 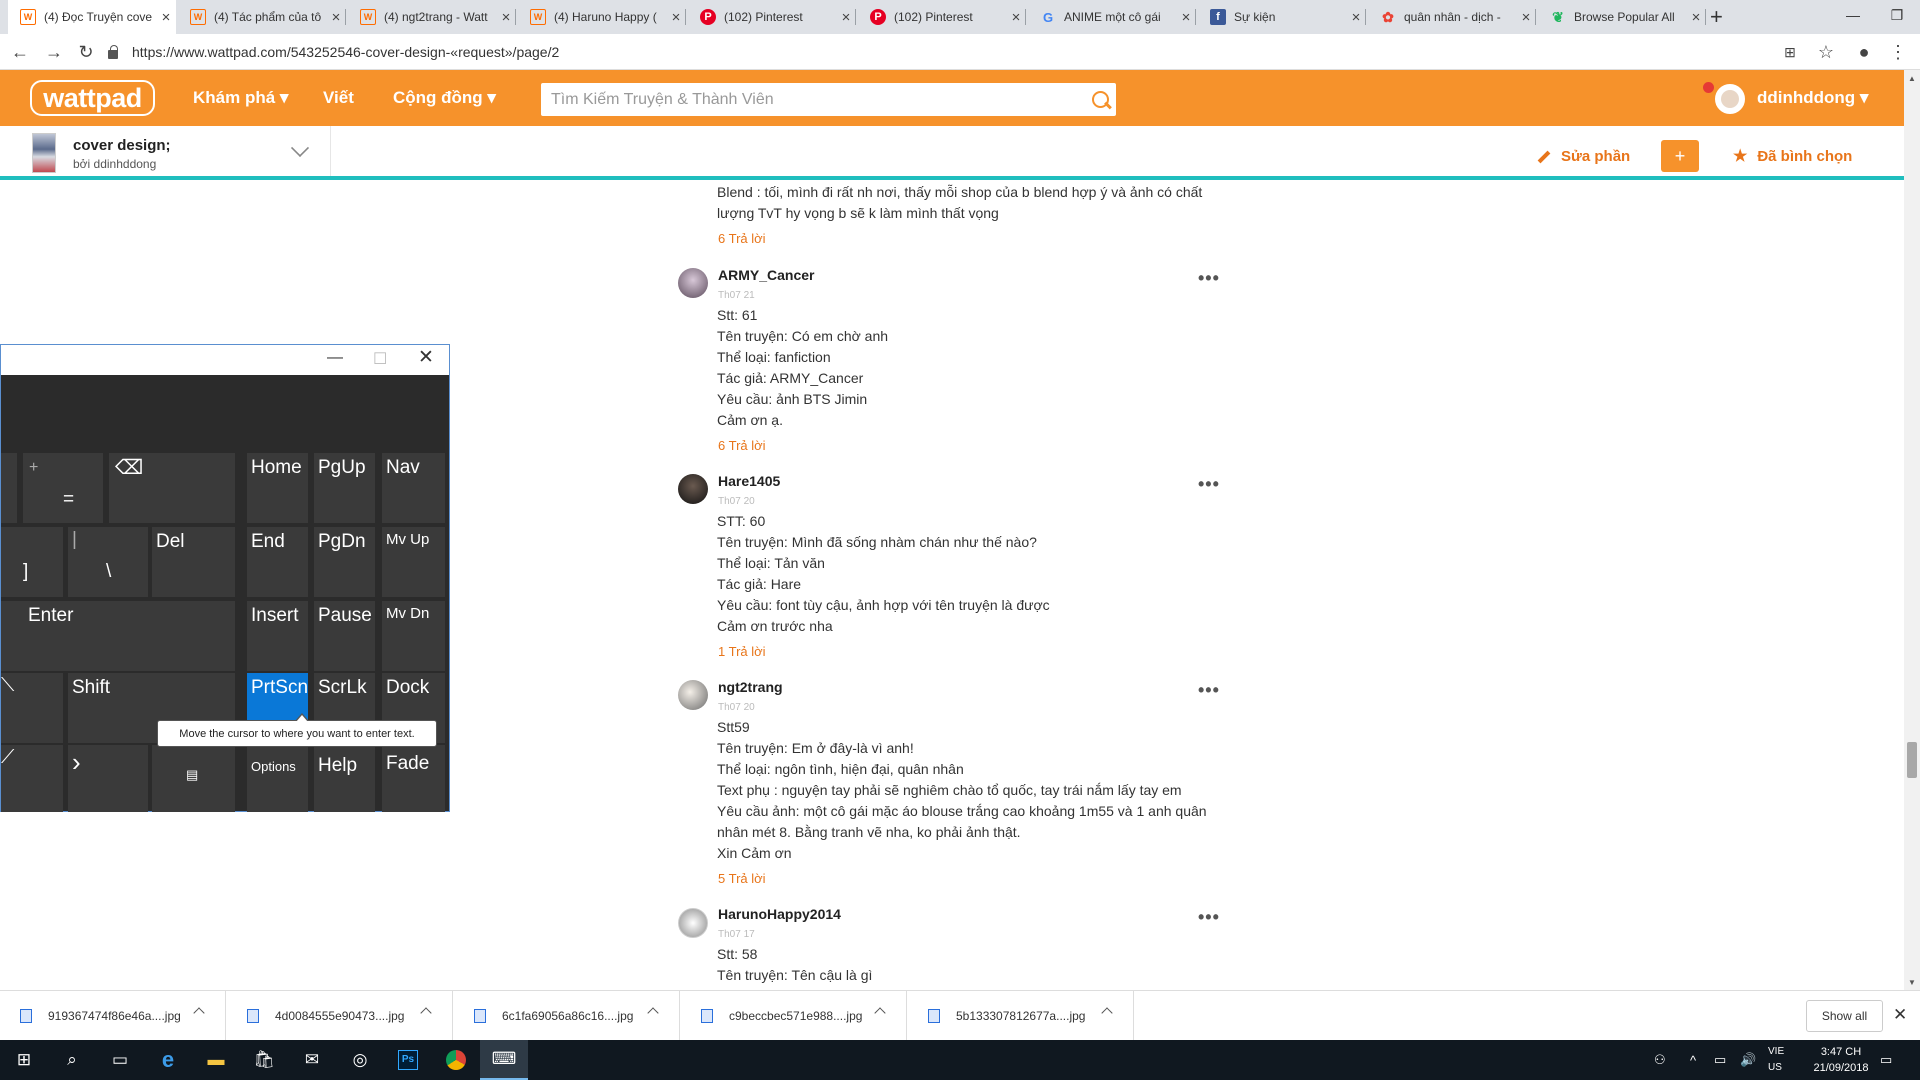 I want to click on key-partial, so click(x=9, y=488).